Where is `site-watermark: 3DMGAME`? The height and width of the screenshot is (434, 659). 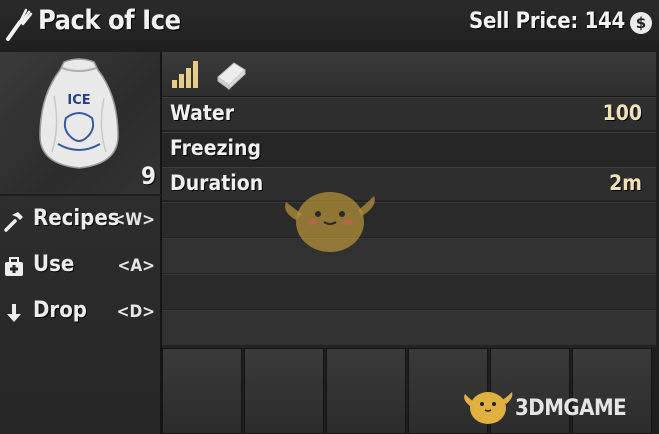 site-watermark: 3DMGAME is located at coordinates (559, 406).